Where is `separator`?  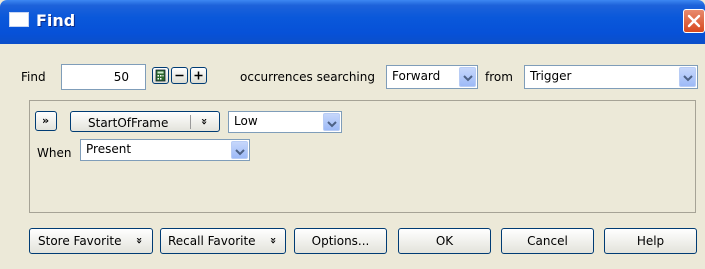 separator is located at coordinates (190, 122).